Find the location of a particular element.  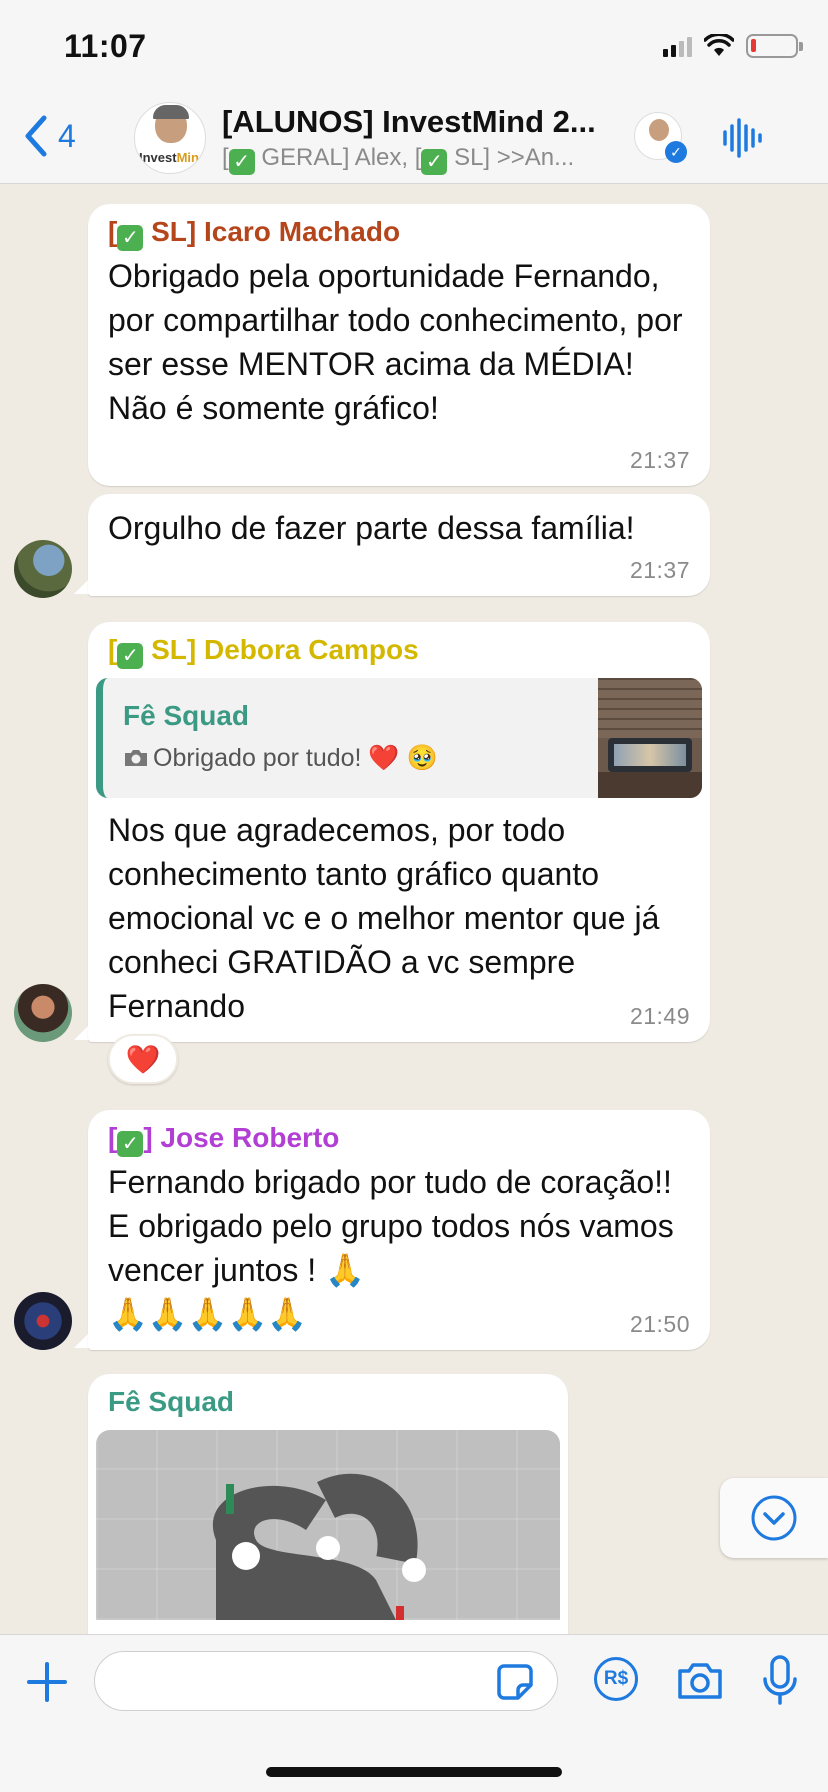

group-avatar-logo: InvestMind is located at coordinates (172, 157).